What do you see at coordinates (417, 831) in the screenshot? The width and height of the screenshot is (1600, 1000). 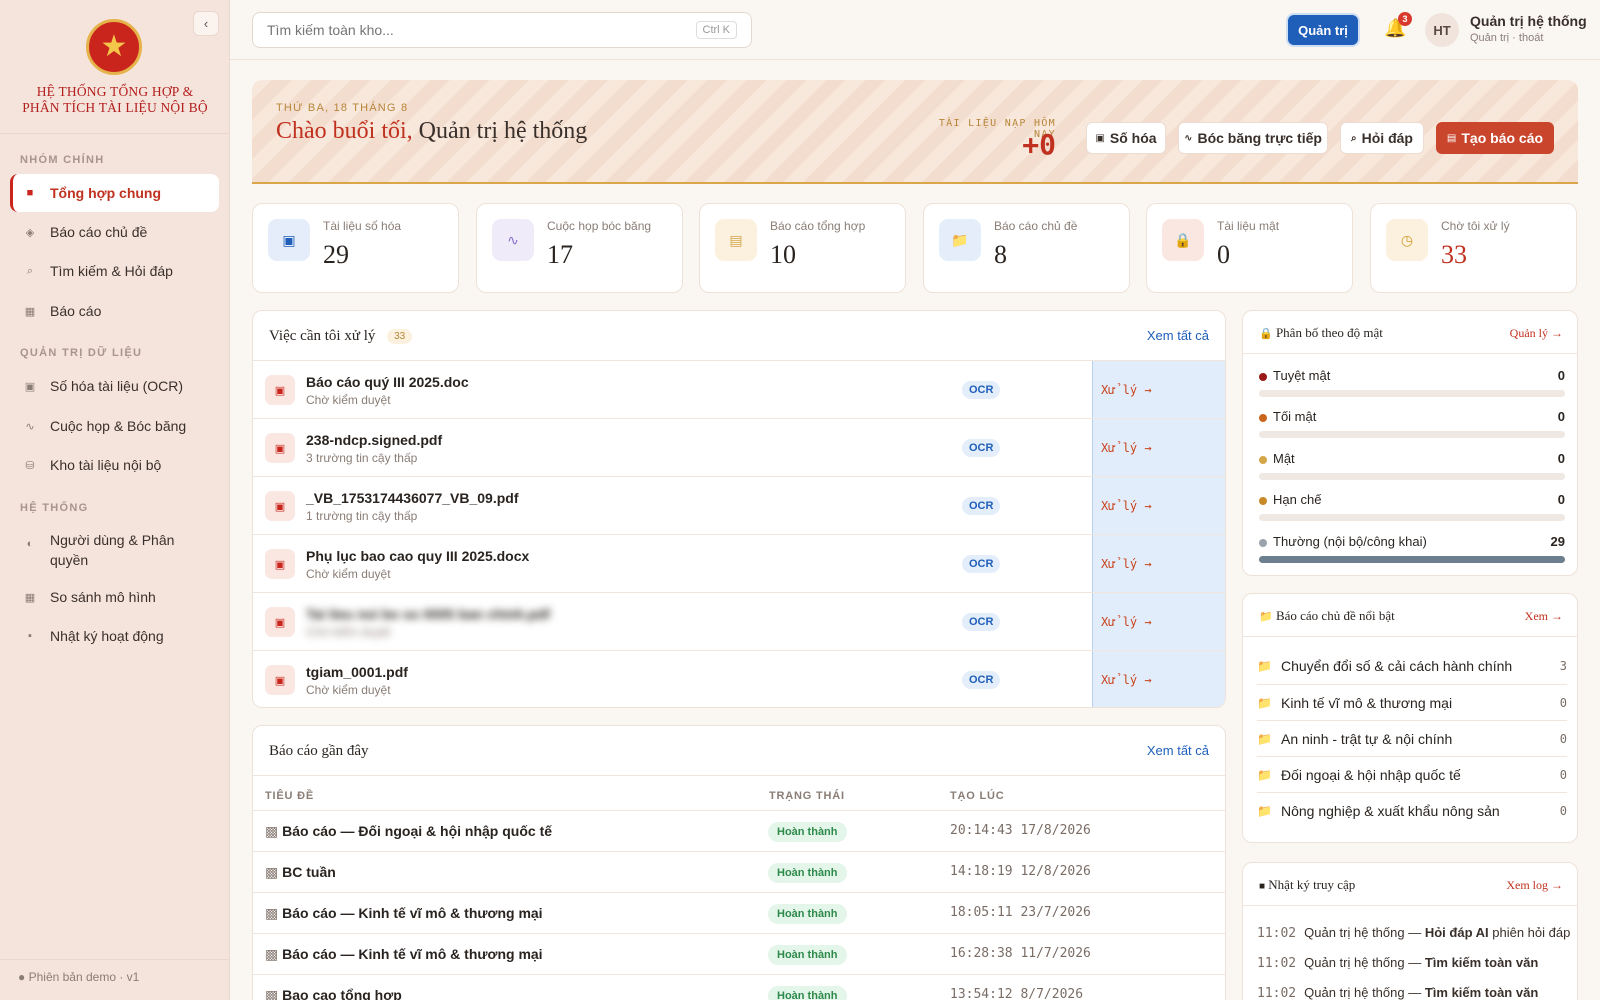 I see `report-title-text: Báo cáo — Đối ngoại & hội nhập quốc tế` at bounding box center [417, 831].